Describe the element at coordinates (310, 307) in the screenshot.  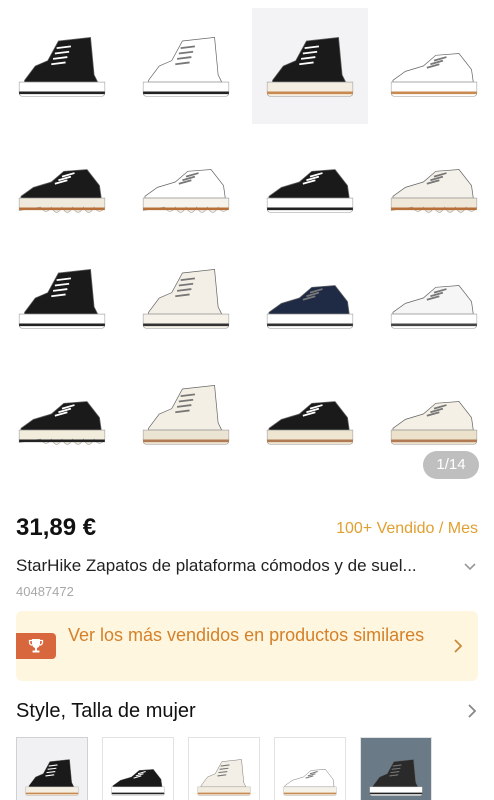
I see `navy-low-top-chunky-icon` at that location.